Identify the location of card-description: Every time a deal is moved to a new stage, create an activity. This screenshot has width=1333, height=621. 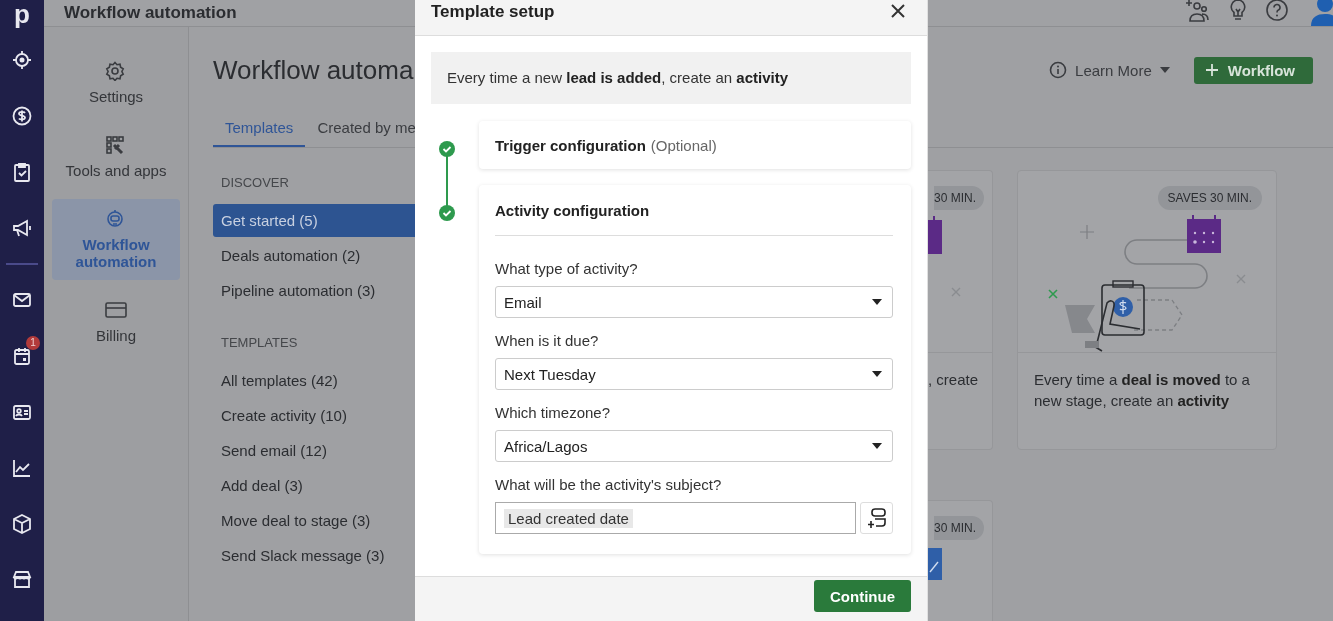
(1142, 390).